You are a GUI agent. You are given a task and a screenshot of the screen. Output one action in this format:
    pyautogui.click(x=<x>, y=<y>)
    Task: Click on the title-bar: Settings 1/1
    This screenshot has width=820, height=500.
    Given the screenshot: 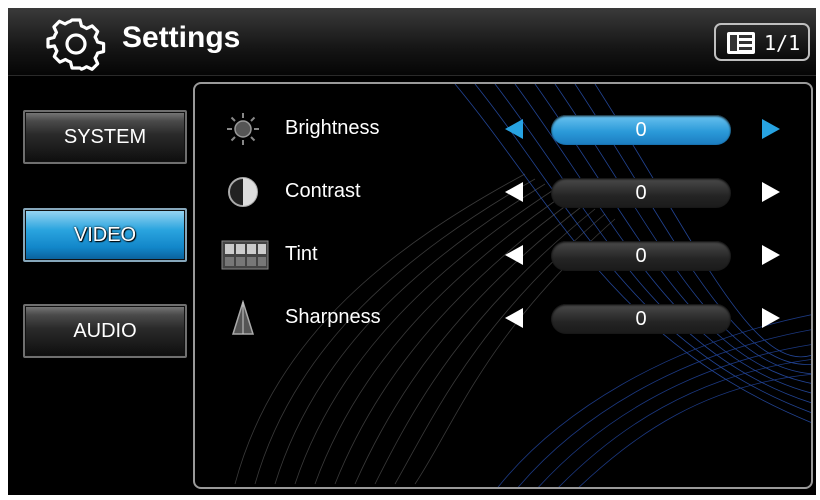 What is the action you would take?
    pyautogui.click(x=412, y=42)
    